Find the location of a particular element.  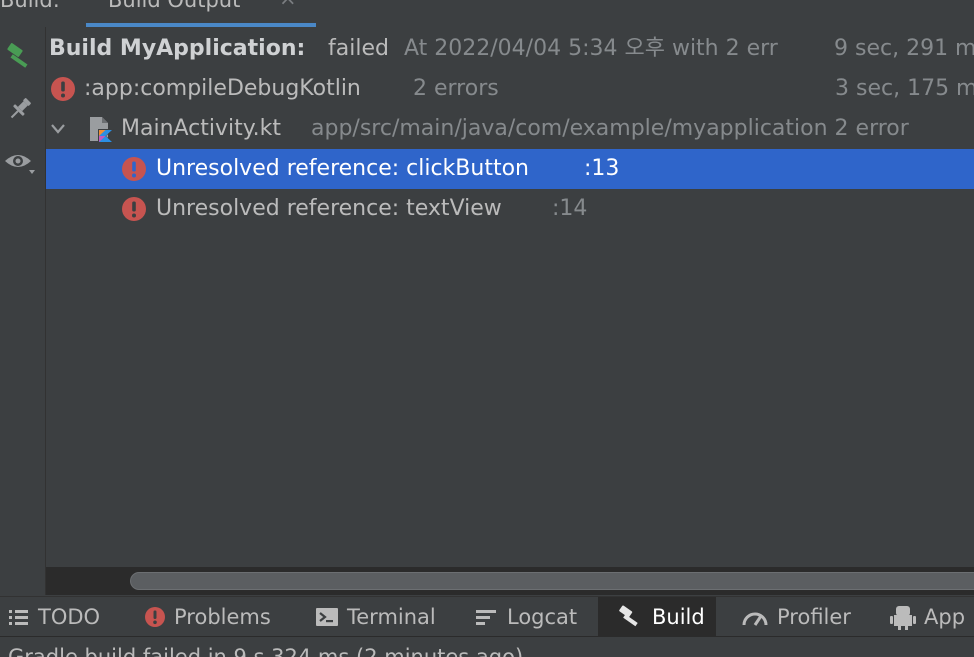

left-toolbar is located at coordinates (23, 311).